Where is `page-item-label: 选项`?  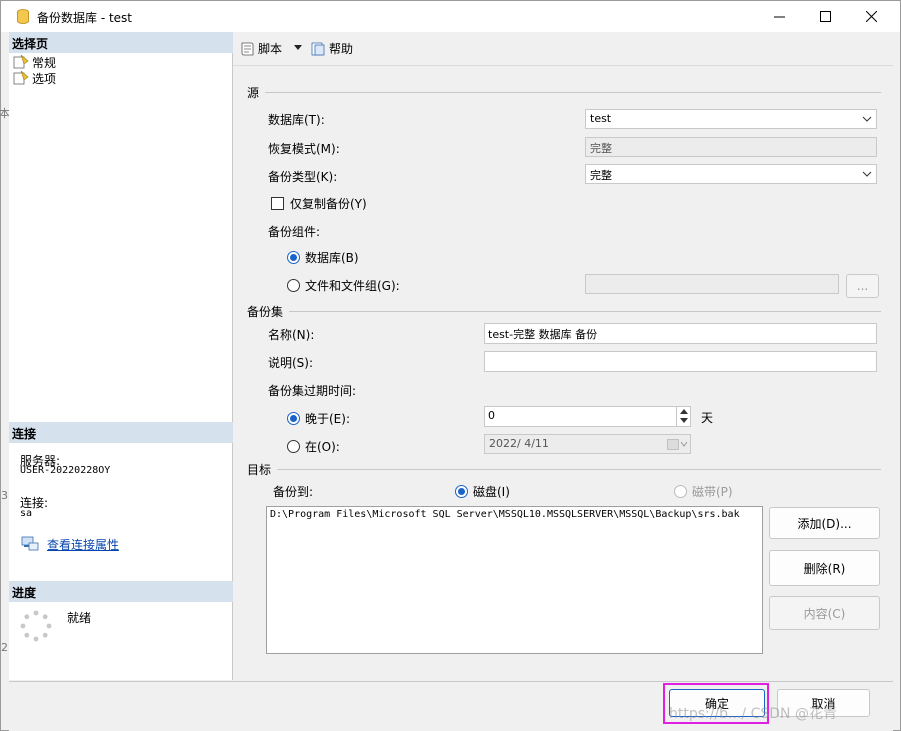
page-item-label: 选项 is located at coordinates (44, 78).